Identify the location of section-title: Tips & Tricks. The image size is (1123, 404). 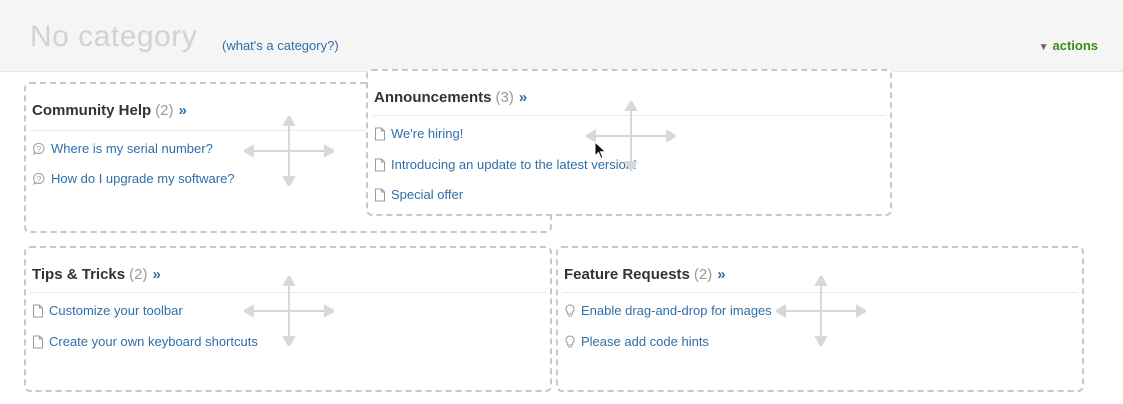
(78, 274).